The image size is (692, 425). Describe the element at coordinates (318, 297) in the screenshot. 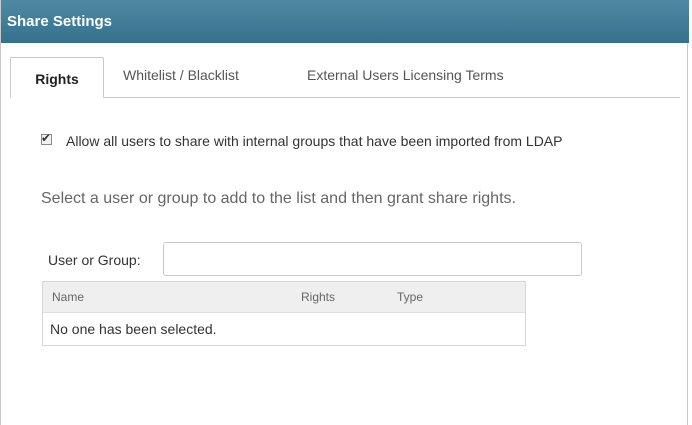

I see `column-header-rights: Rights` at that location.